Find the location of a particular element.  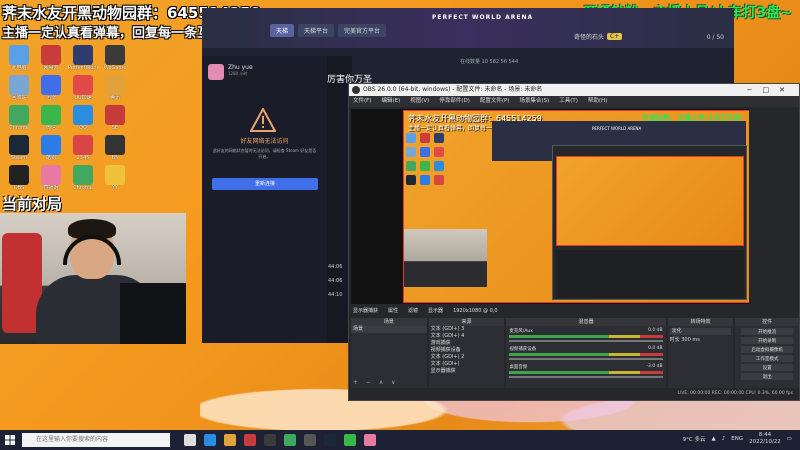

source-item: 文本 (GDI+) 4 is located at coordinates (467, 336).